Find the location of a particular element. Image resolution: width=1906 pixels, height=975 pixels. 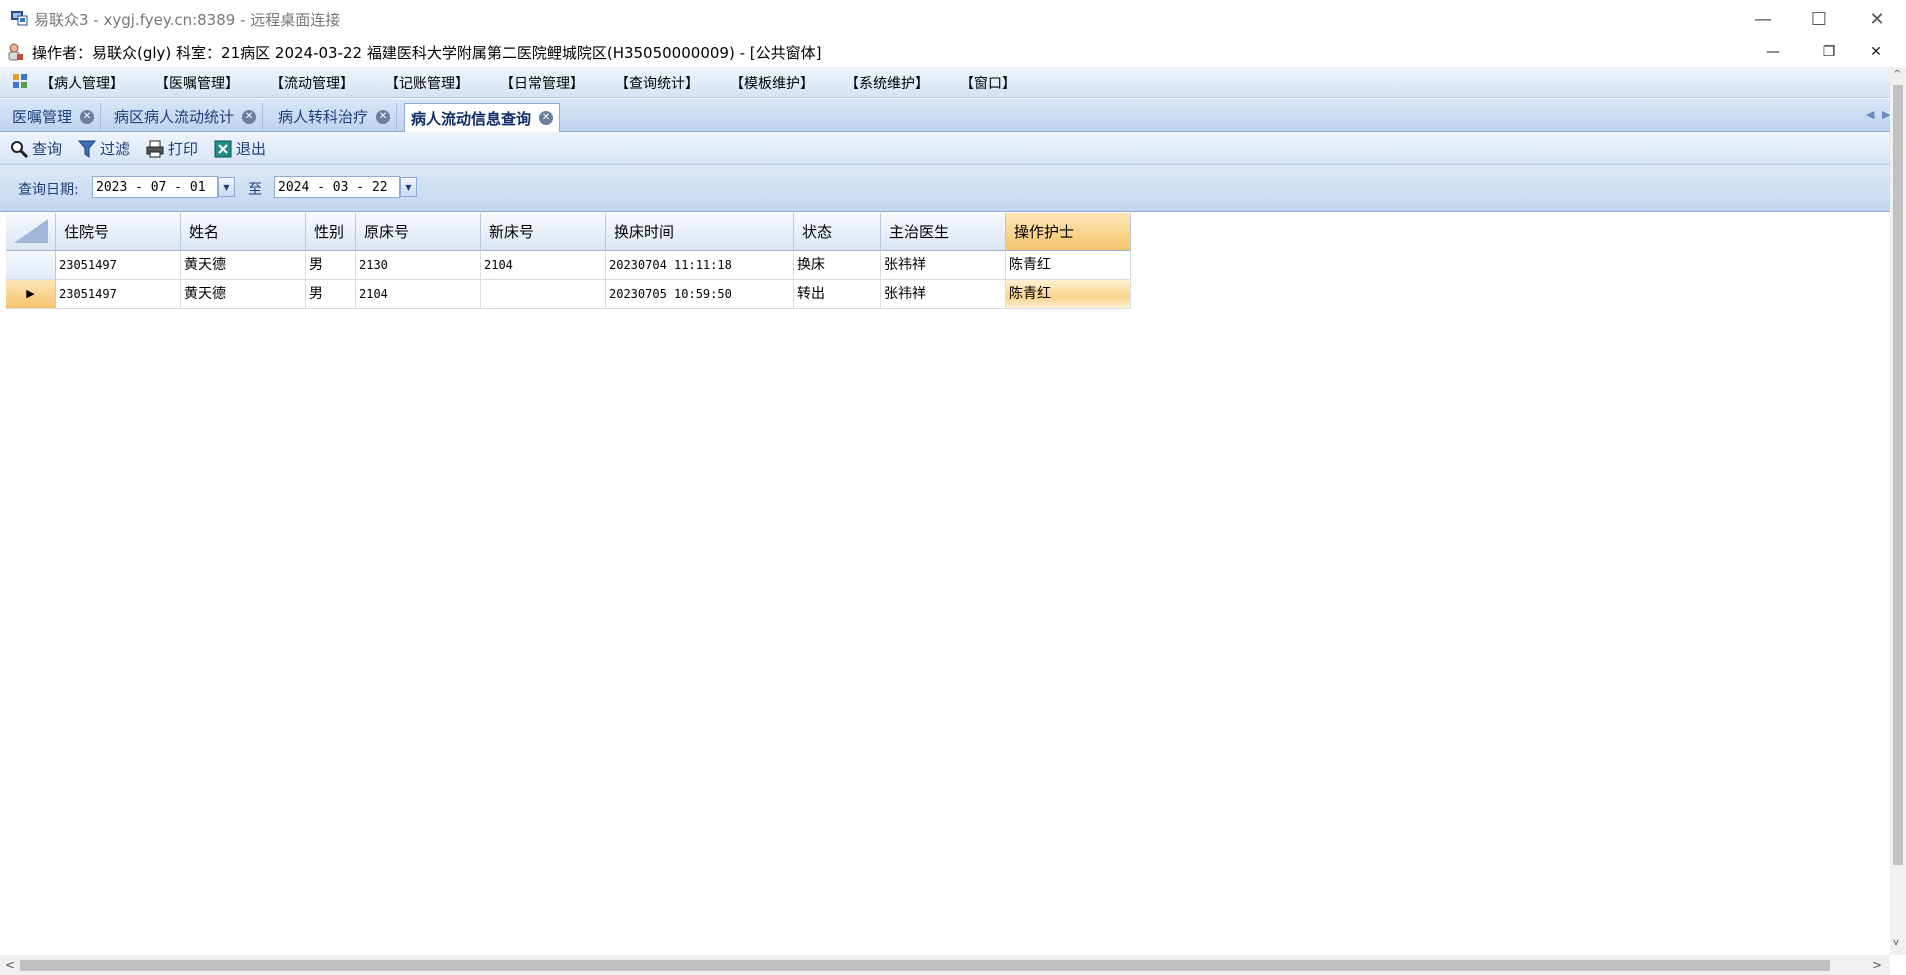

scroll-right-icon: > is located at coordinates (1877, 965).